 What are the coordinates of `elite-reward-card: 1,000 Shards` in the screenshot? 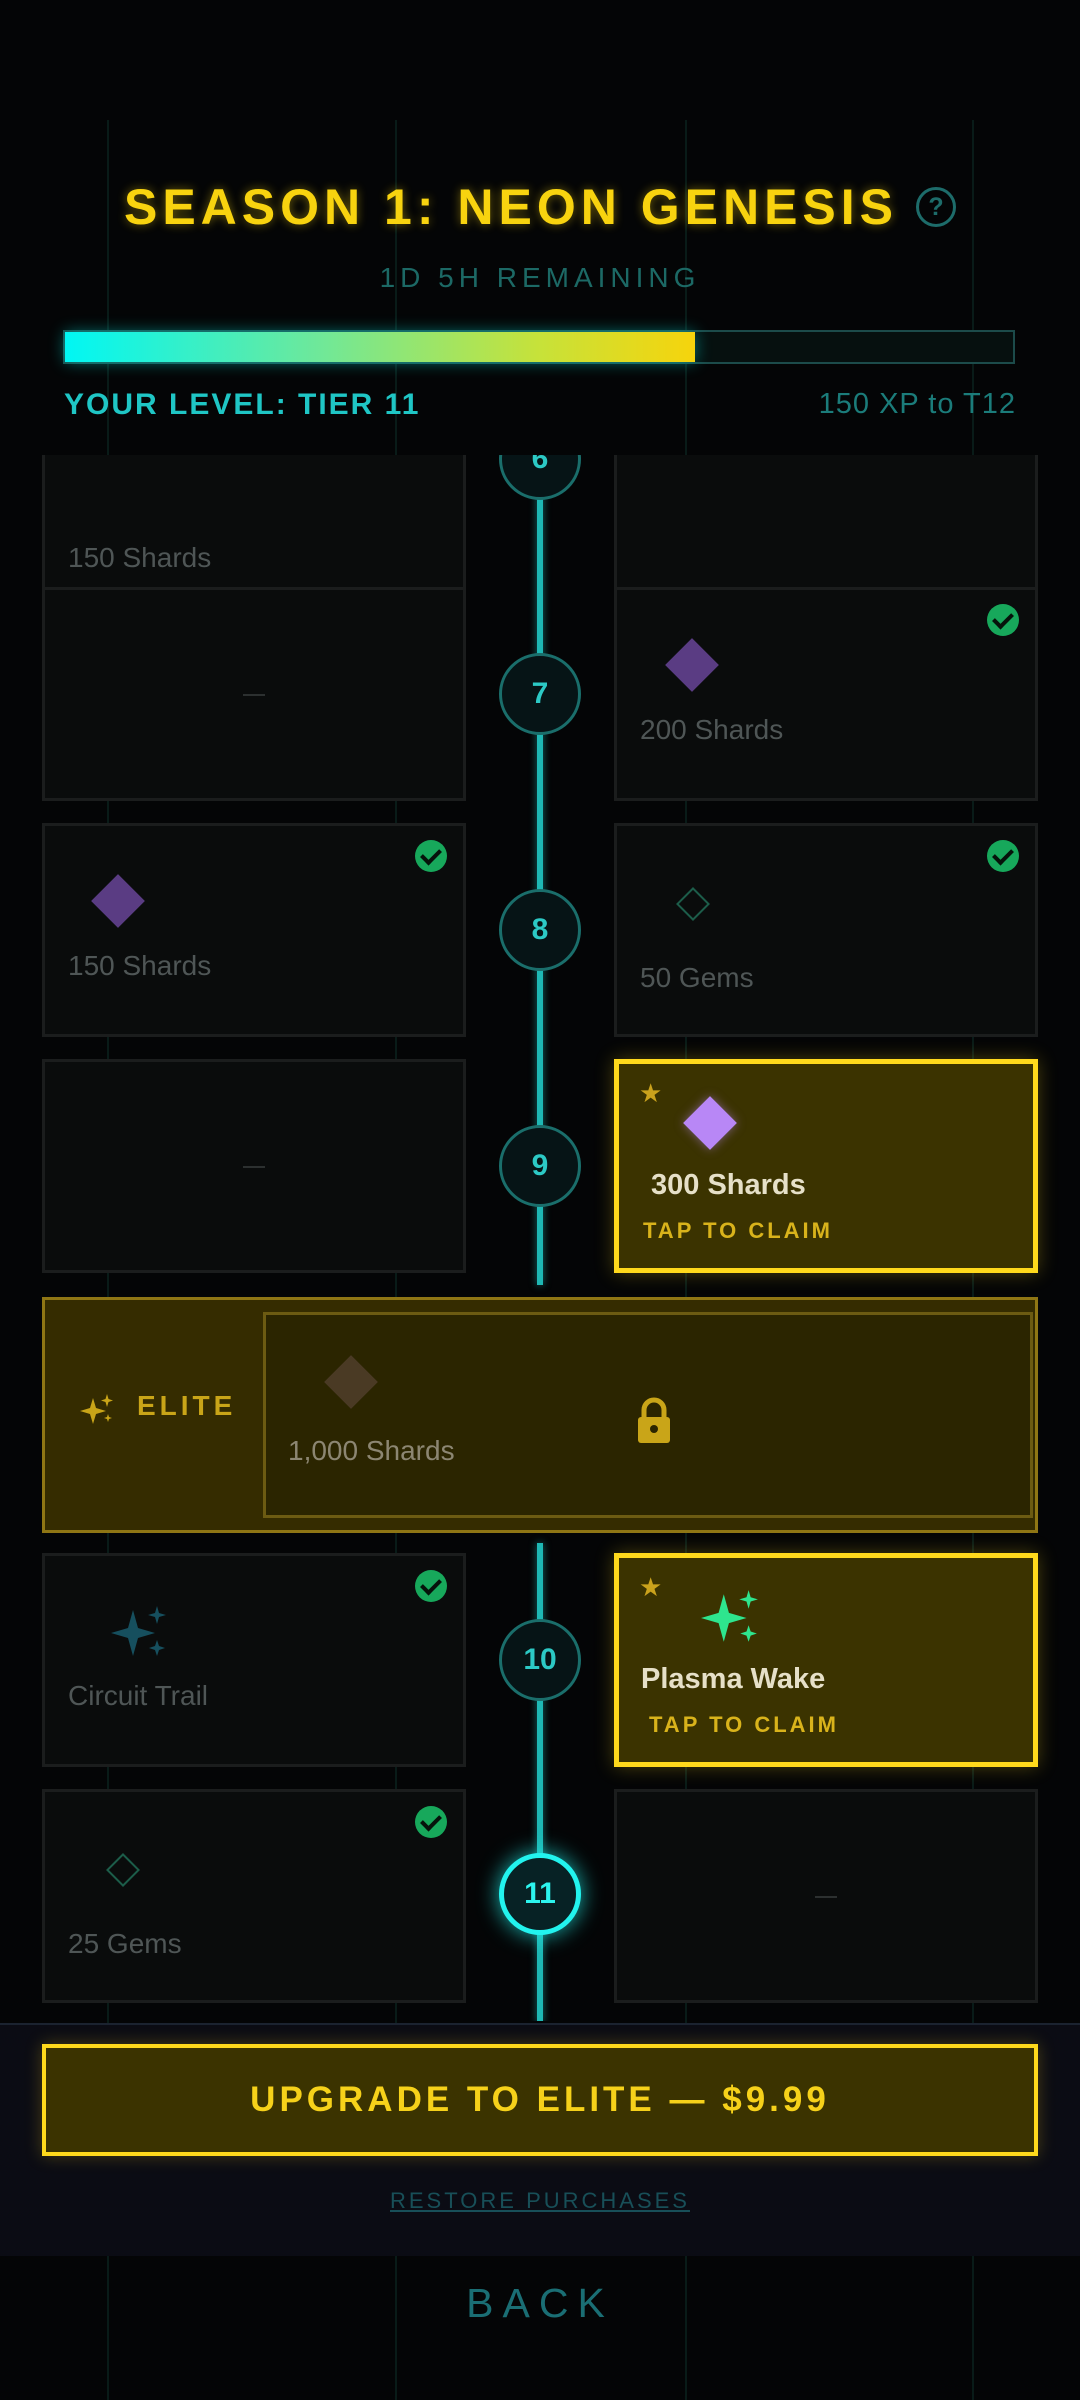 It's located at (648, 1415).